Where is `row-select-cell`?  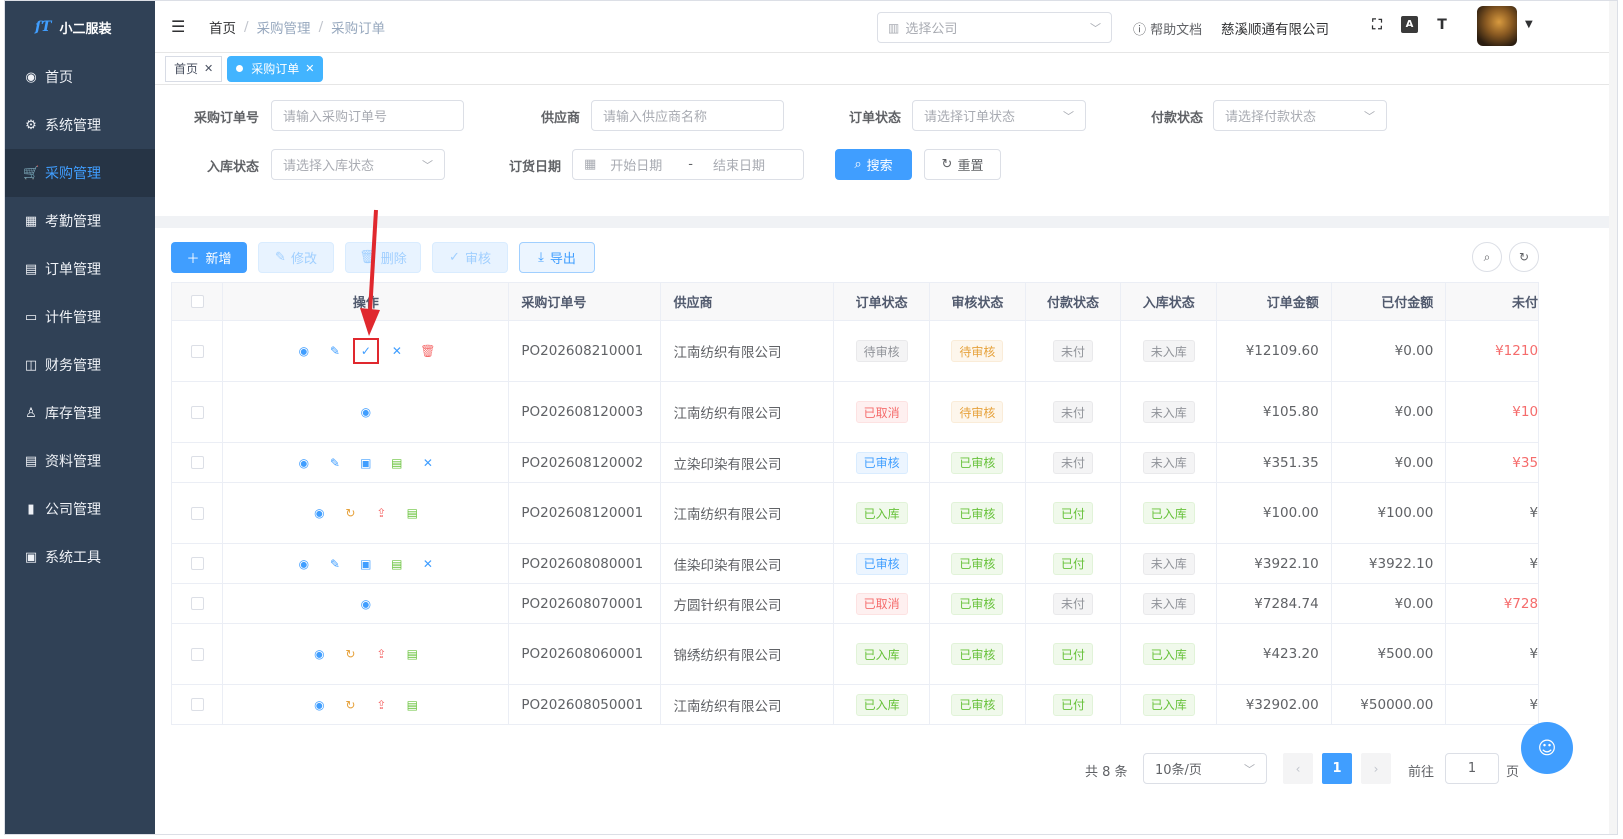
row-select-cell is located at coordinates (198, 563).